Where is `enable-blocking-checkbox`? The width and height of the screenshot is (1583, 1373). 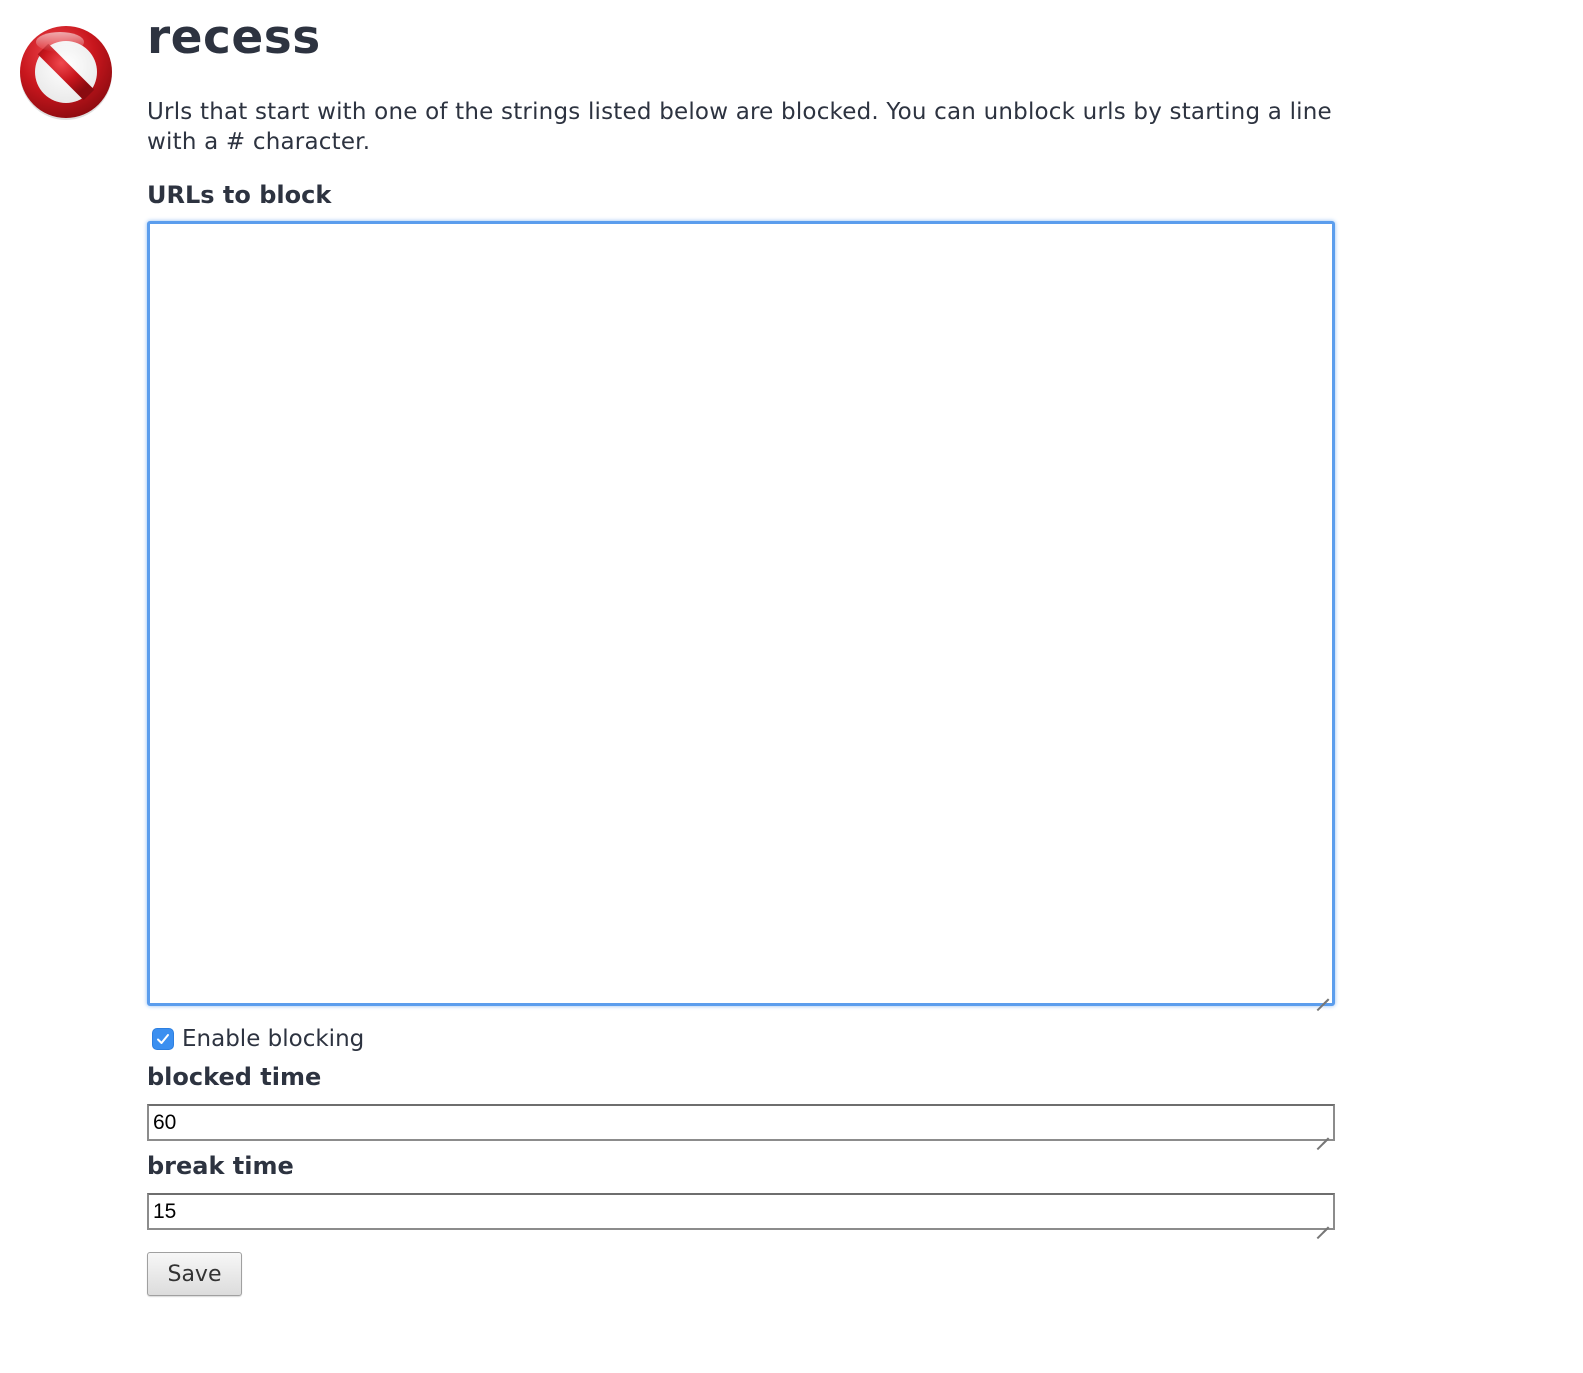
enable-blocking-checkbox is located at coordinates (163, 1039).